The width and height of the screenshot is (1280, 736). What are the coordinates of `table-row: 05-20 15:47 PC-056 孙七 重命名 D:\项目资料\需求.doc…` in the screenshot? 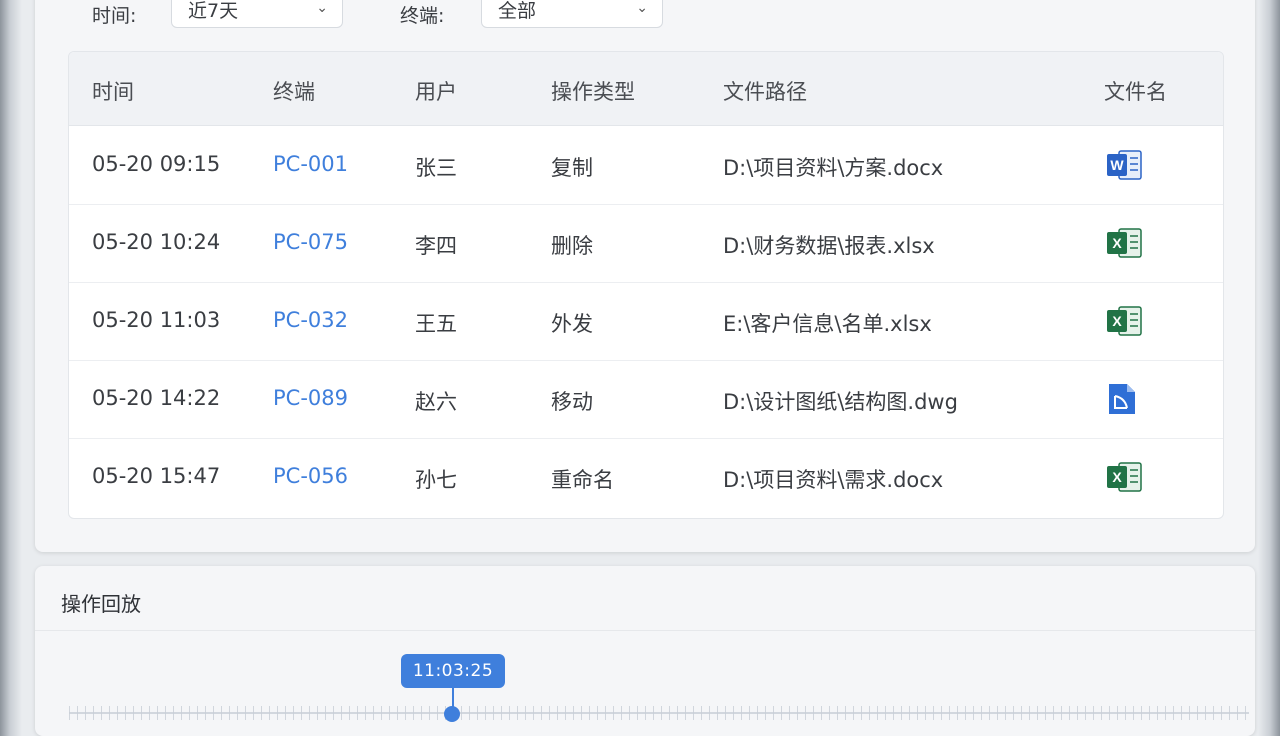 It's located at (646, 477).